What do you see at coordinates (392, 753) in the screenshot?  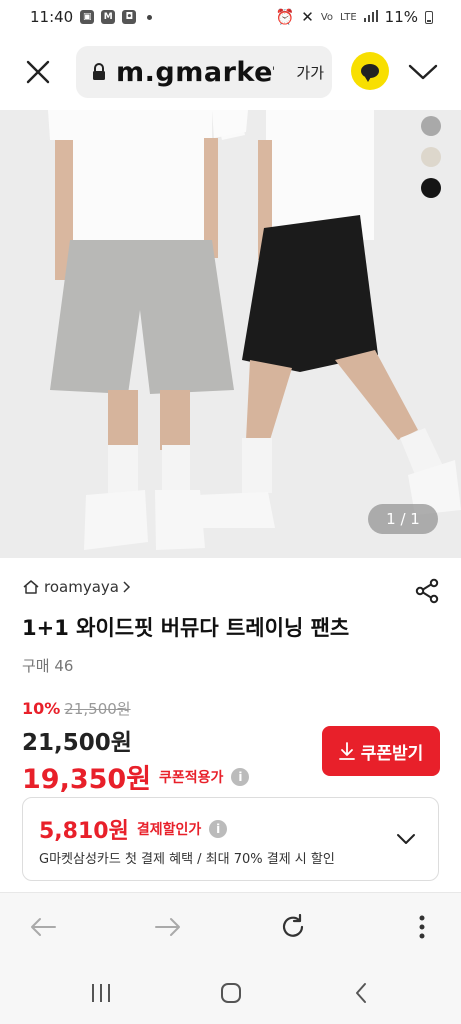 I see `coupon-button-label: 쿠폰받기` at bounding box center [392, 753].